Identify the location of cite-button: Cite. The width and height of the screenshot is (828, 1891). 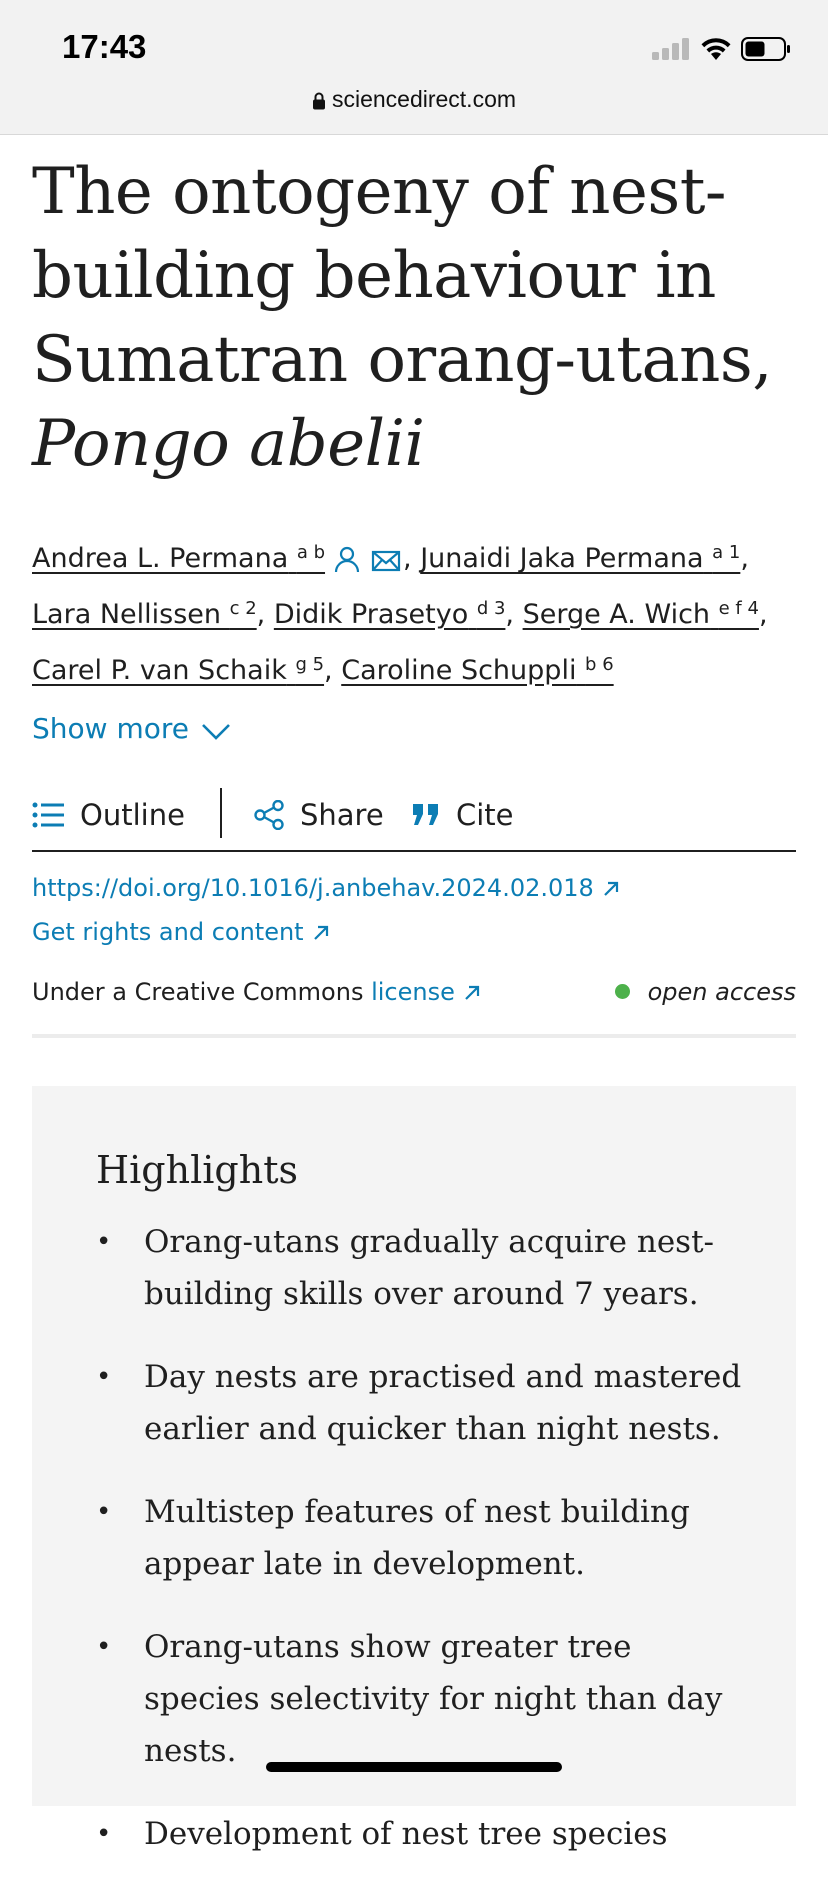
(463, 815).